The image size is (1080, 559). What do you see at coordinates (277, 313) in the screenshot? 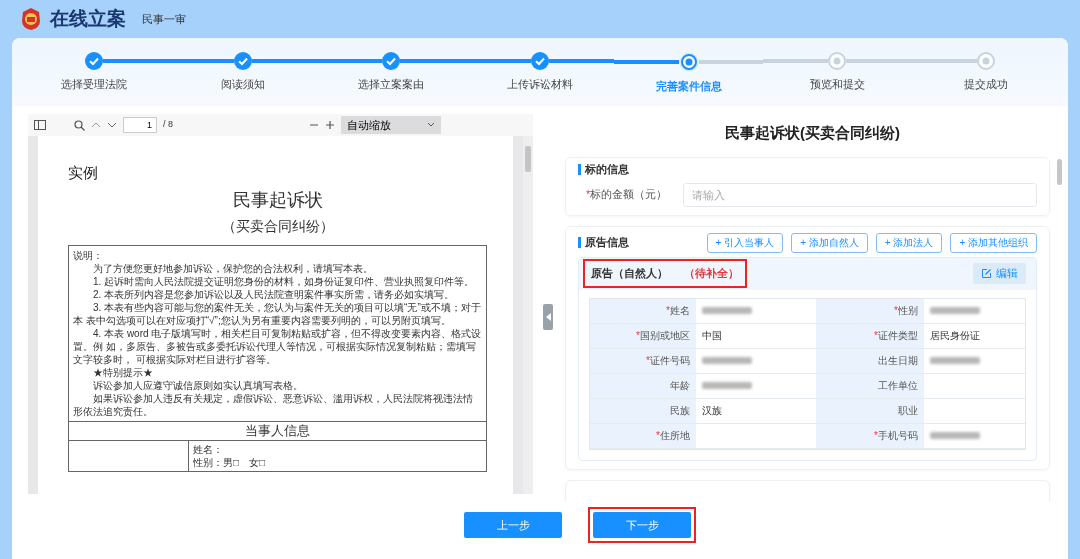
I see `document-text: 3. 本表有些内容可能与您的案件无关，您认为与案件无关的项目可以填“无”或不填；对于本 表中勾选项可以在对应项打“√”;您认为另有重要内容需要列明的，可以另附页填写。` at bounding box center [277, 313].